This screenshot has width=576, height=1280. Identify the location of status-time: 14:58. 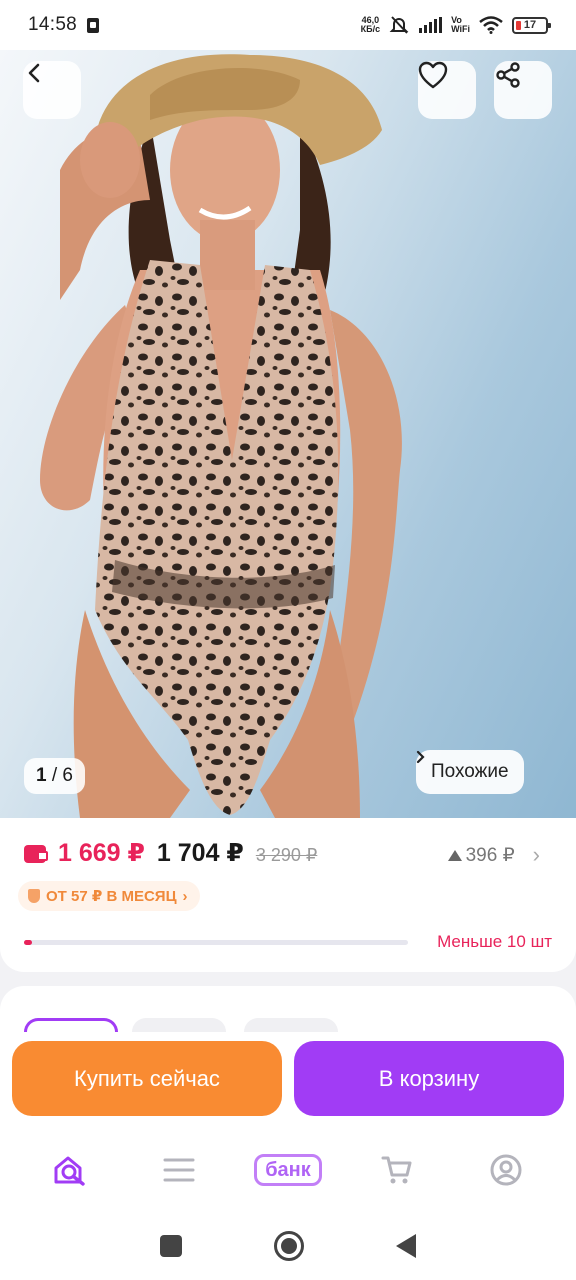
(53, 24).